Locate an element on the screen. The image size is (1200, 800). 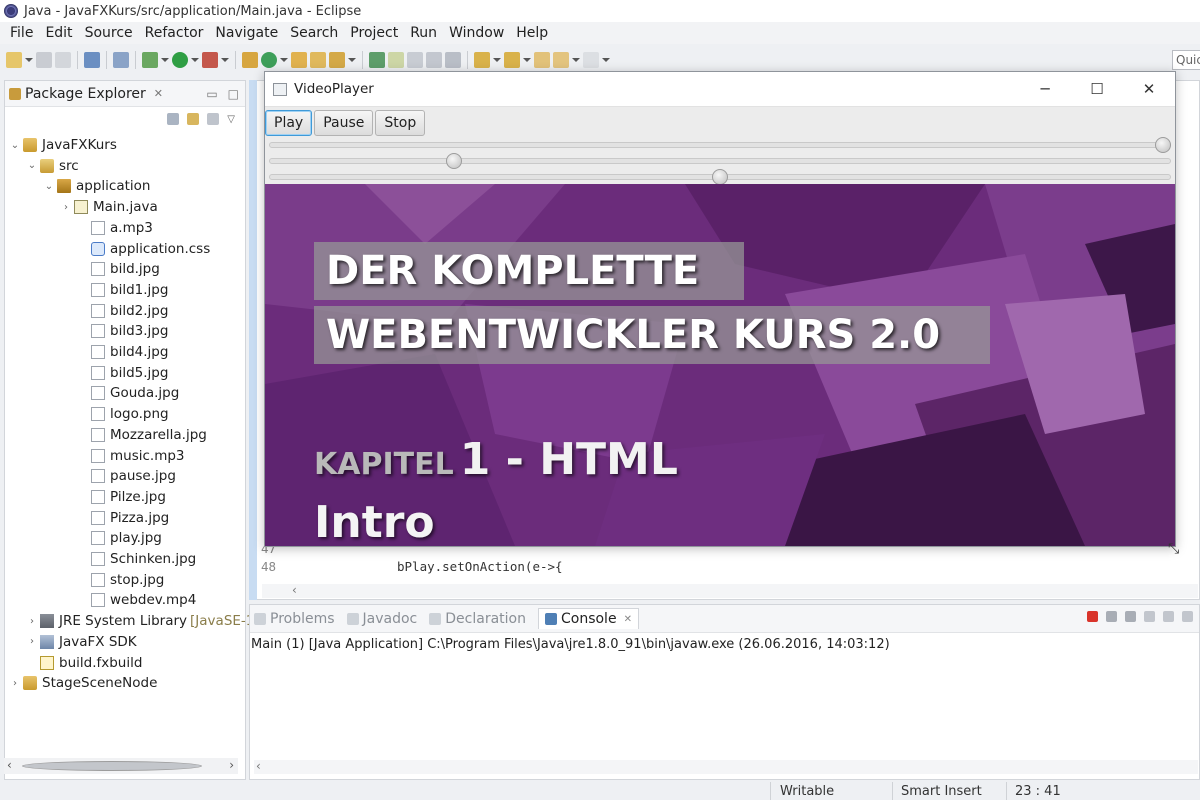
previous-annotation-icon is located at coordinates (512, 60).